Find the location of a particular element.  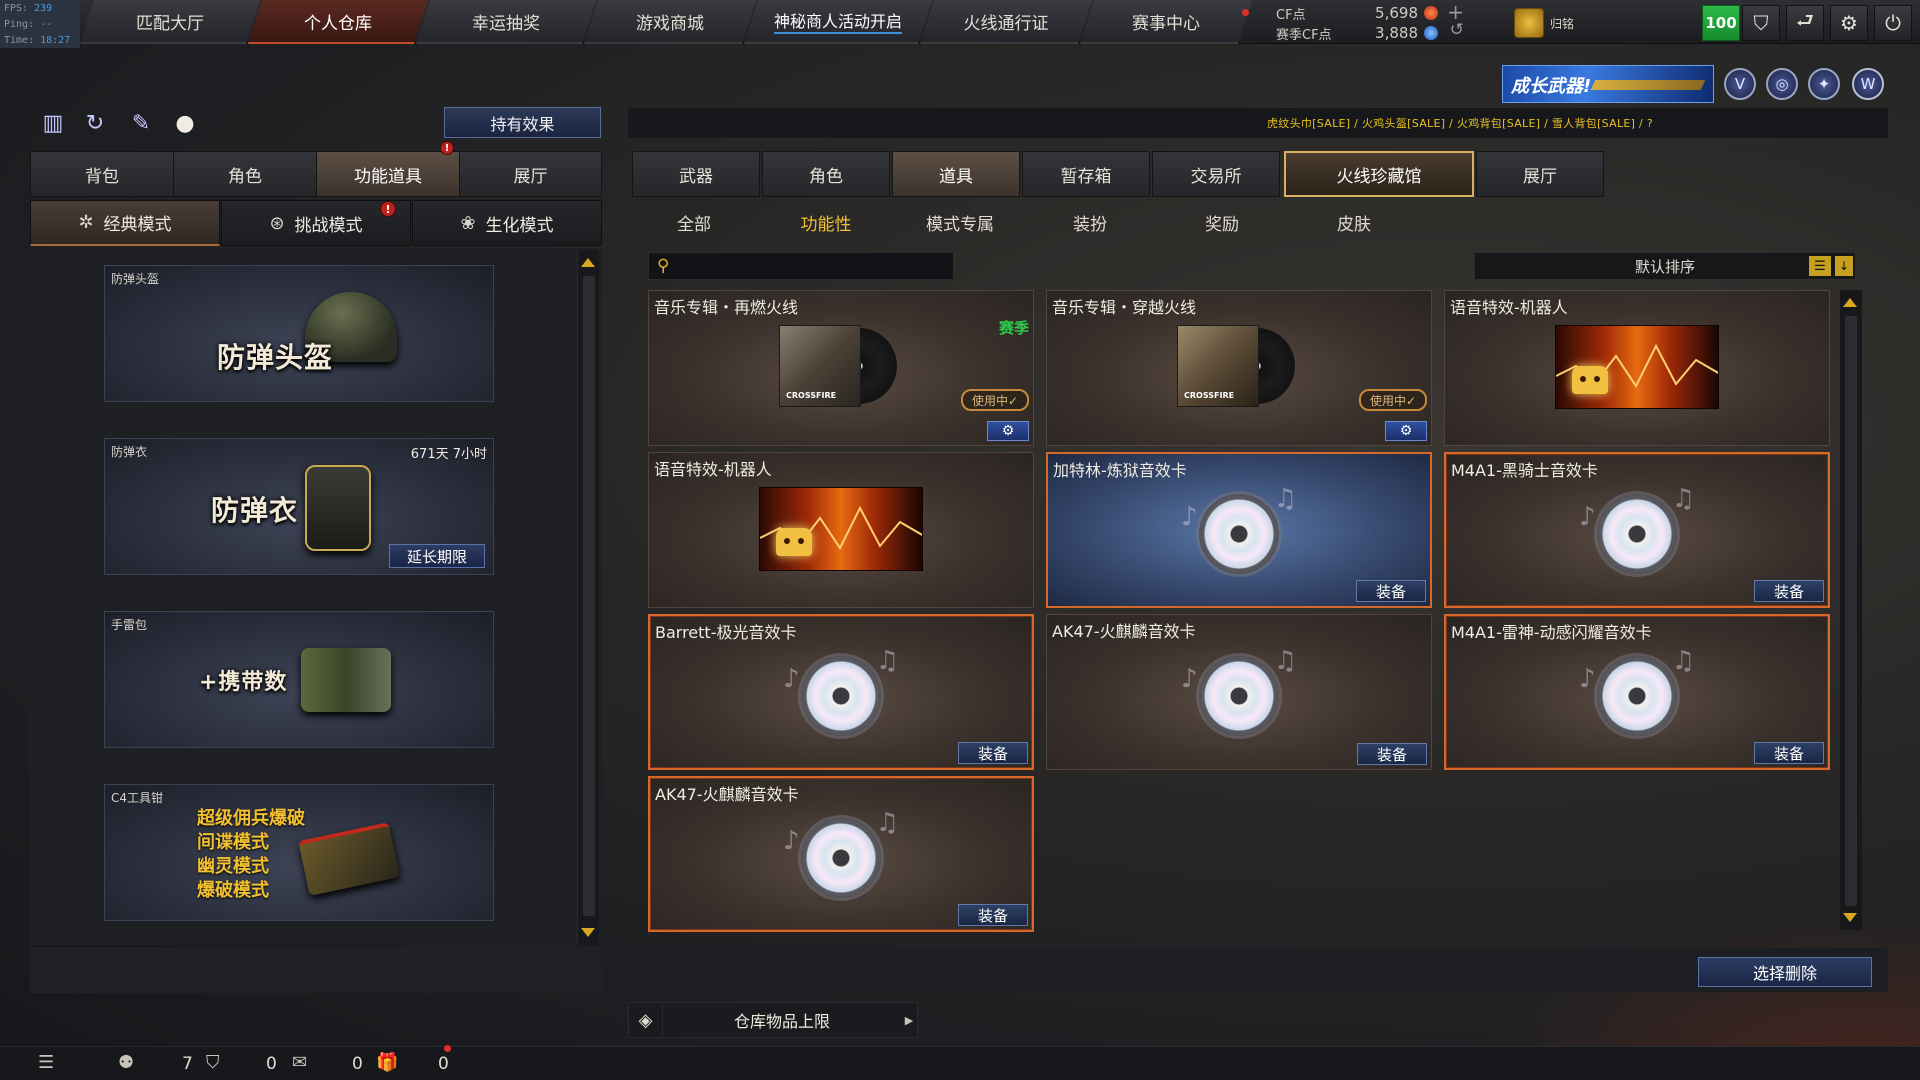

grenade-icon: ● is located at coordinates (185, 123).